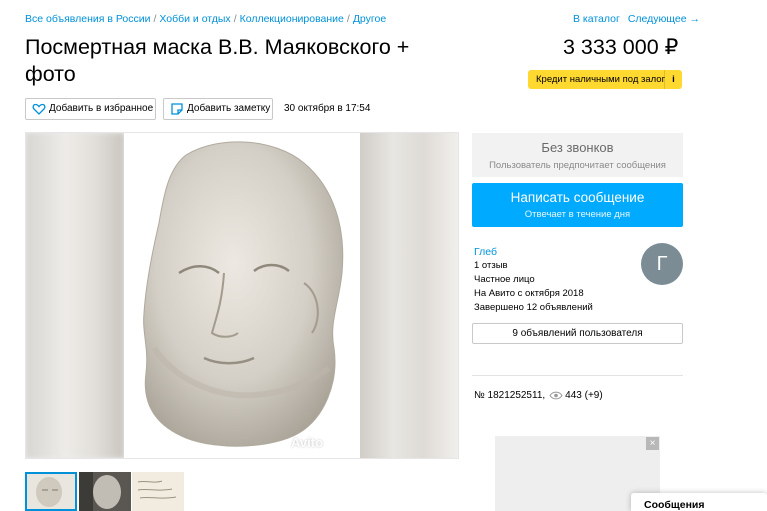 The image size is (767, 511). Describe the element at coordinates (369, 19) in the screenshot. I see `breadcrumb-other: Другое` at that location.